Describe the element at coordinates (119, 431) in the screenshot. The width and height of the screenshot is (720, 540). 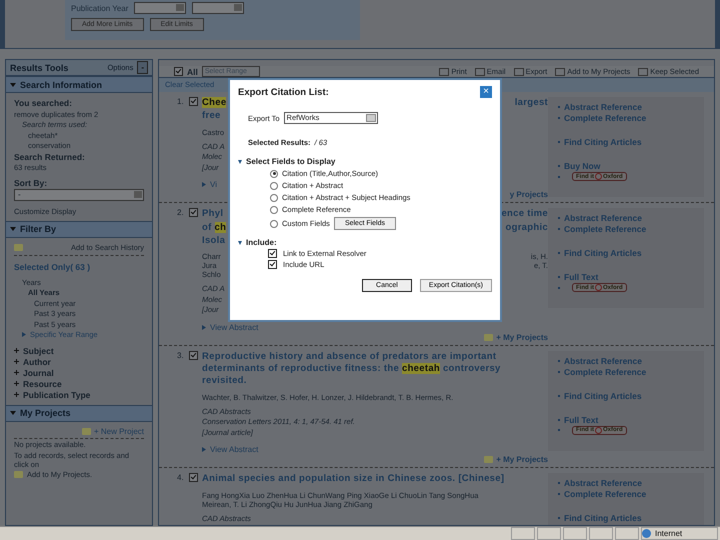
I see `new-project-link: + New Project` at that location.